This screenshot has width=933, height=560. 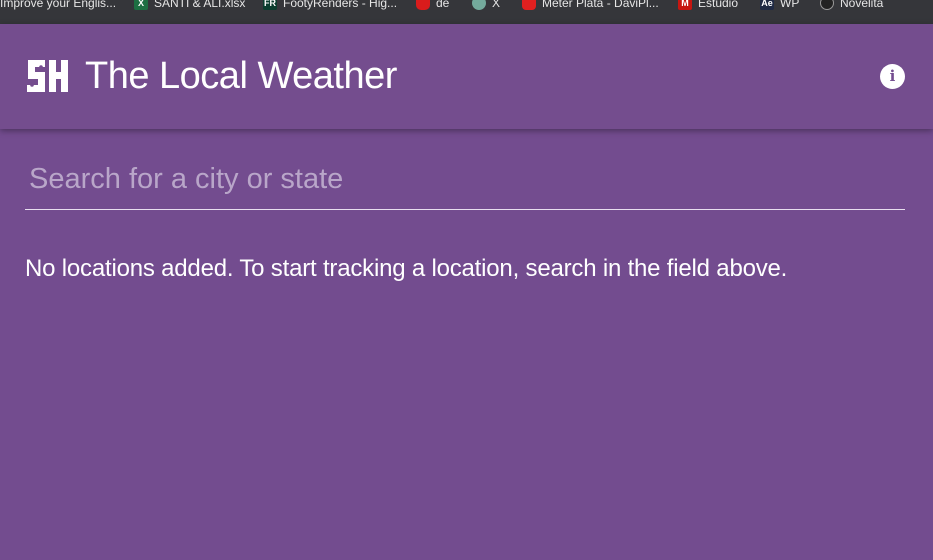 I want to click on sh-logo-icon, so click(x=47, y=76).